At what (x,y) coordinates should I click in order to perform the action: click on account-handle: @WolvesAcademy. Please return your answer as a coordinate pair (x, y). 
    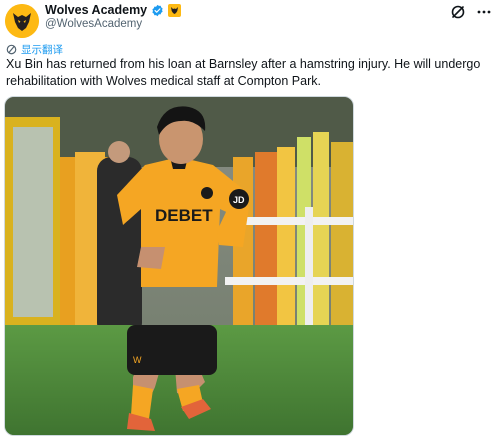
    Looking at the image, I should click on (93, 24).